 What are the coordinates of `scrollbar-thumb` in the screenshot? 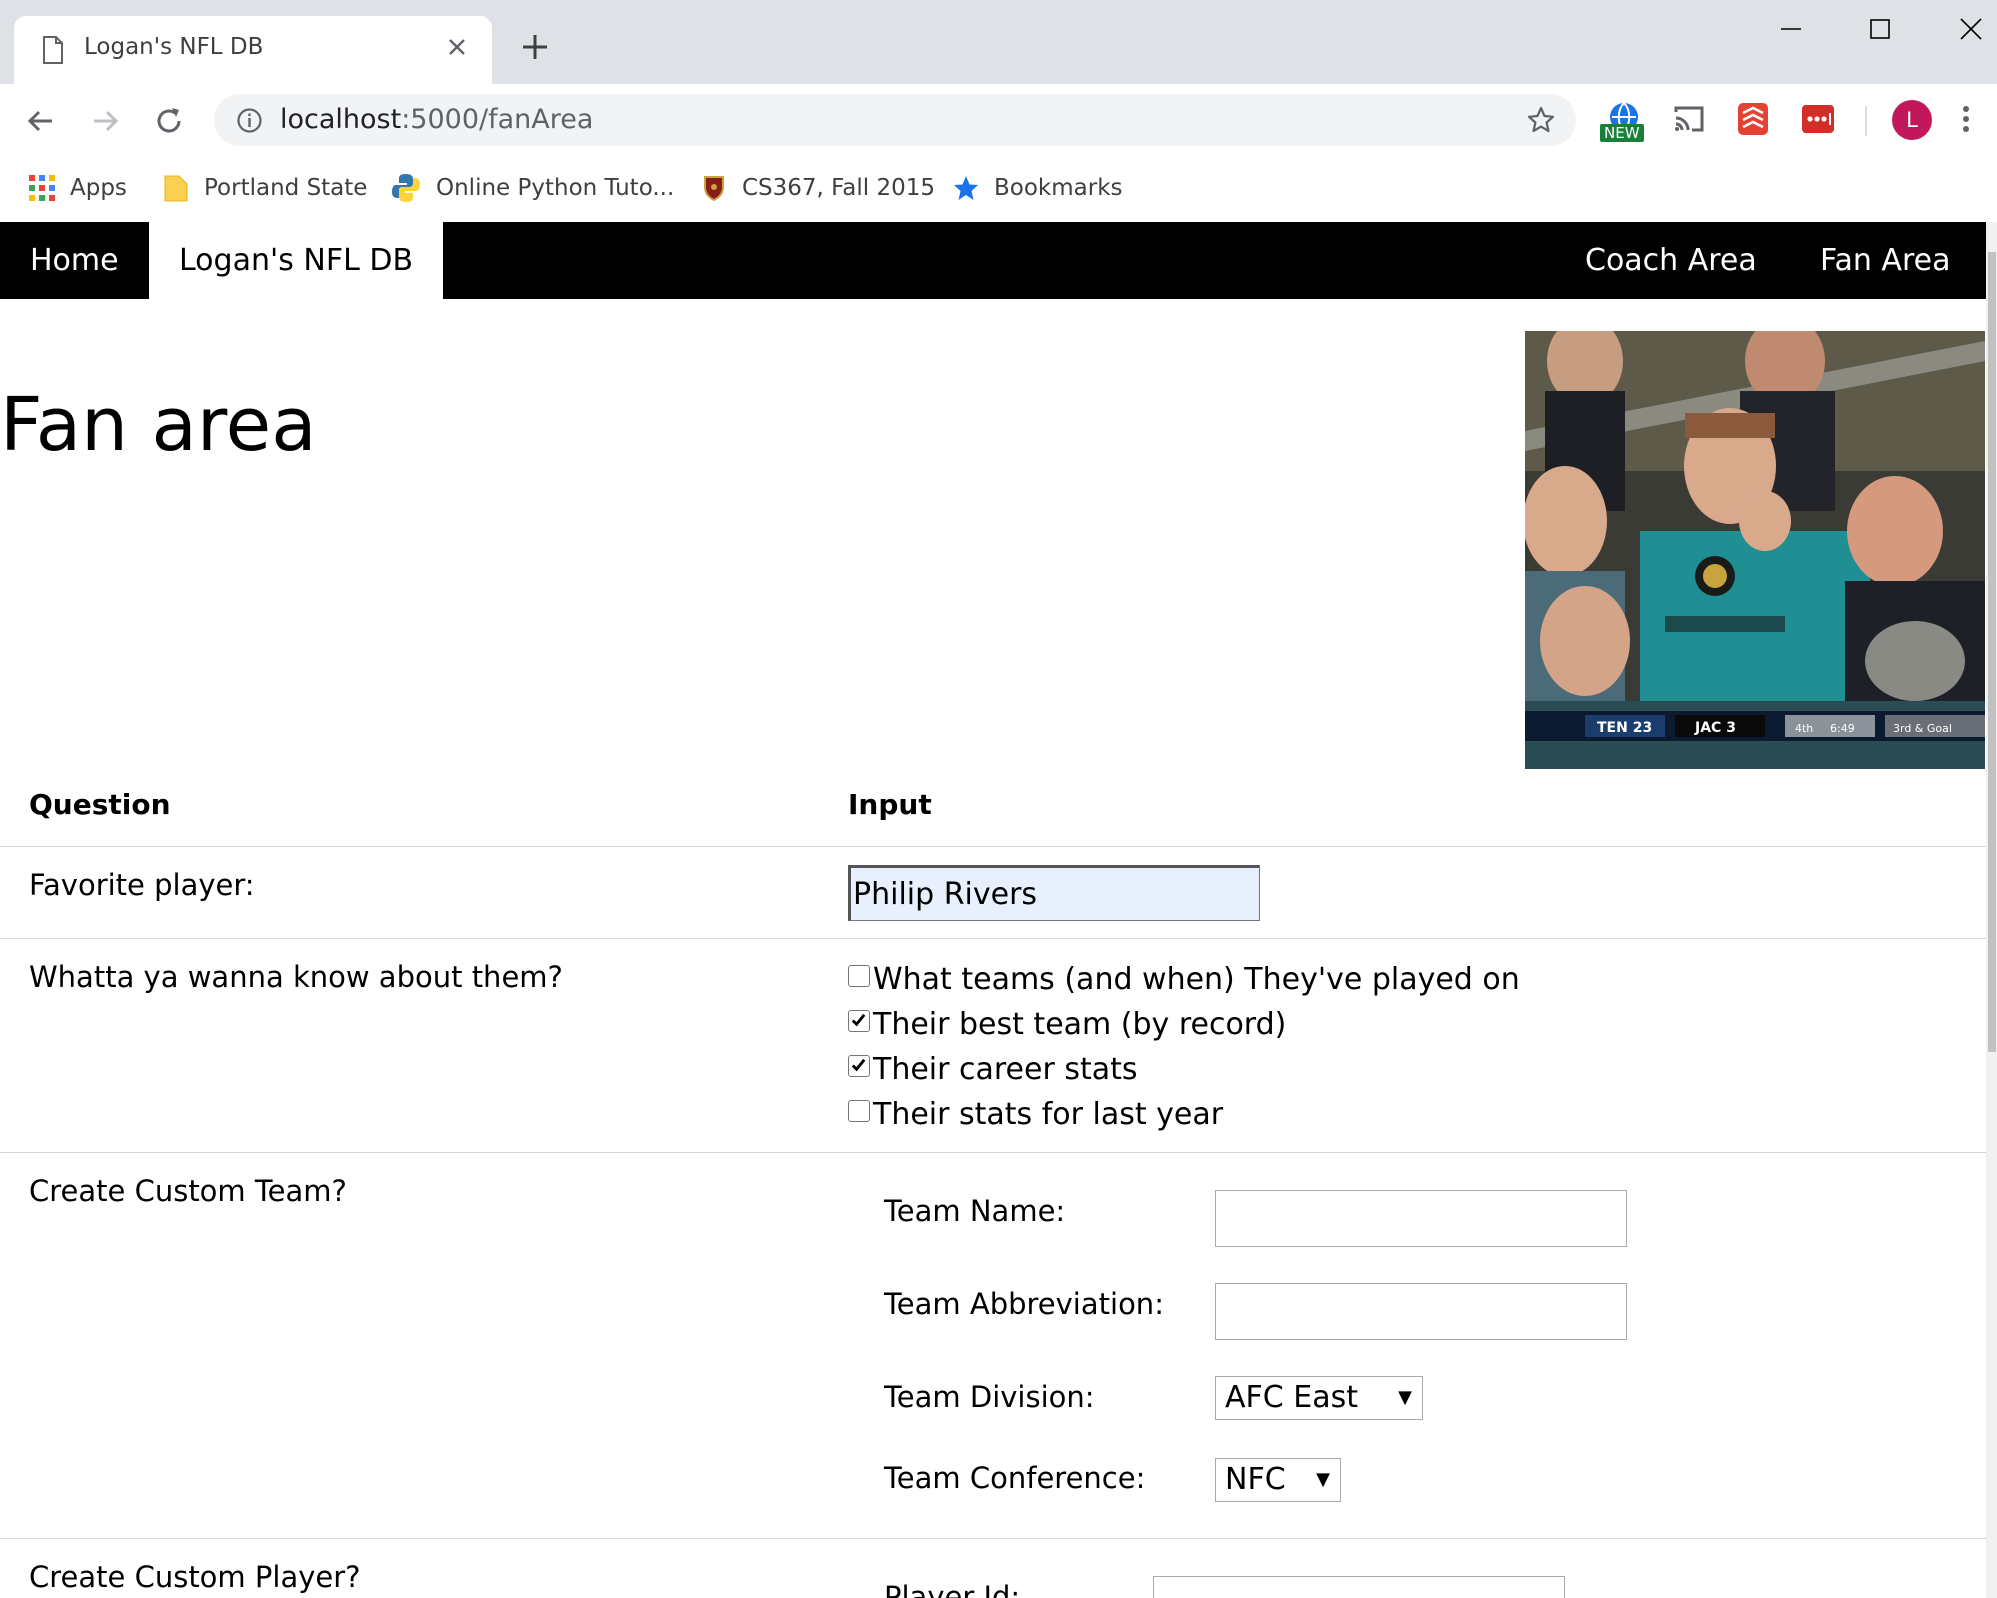 It's located at (1992, 652).